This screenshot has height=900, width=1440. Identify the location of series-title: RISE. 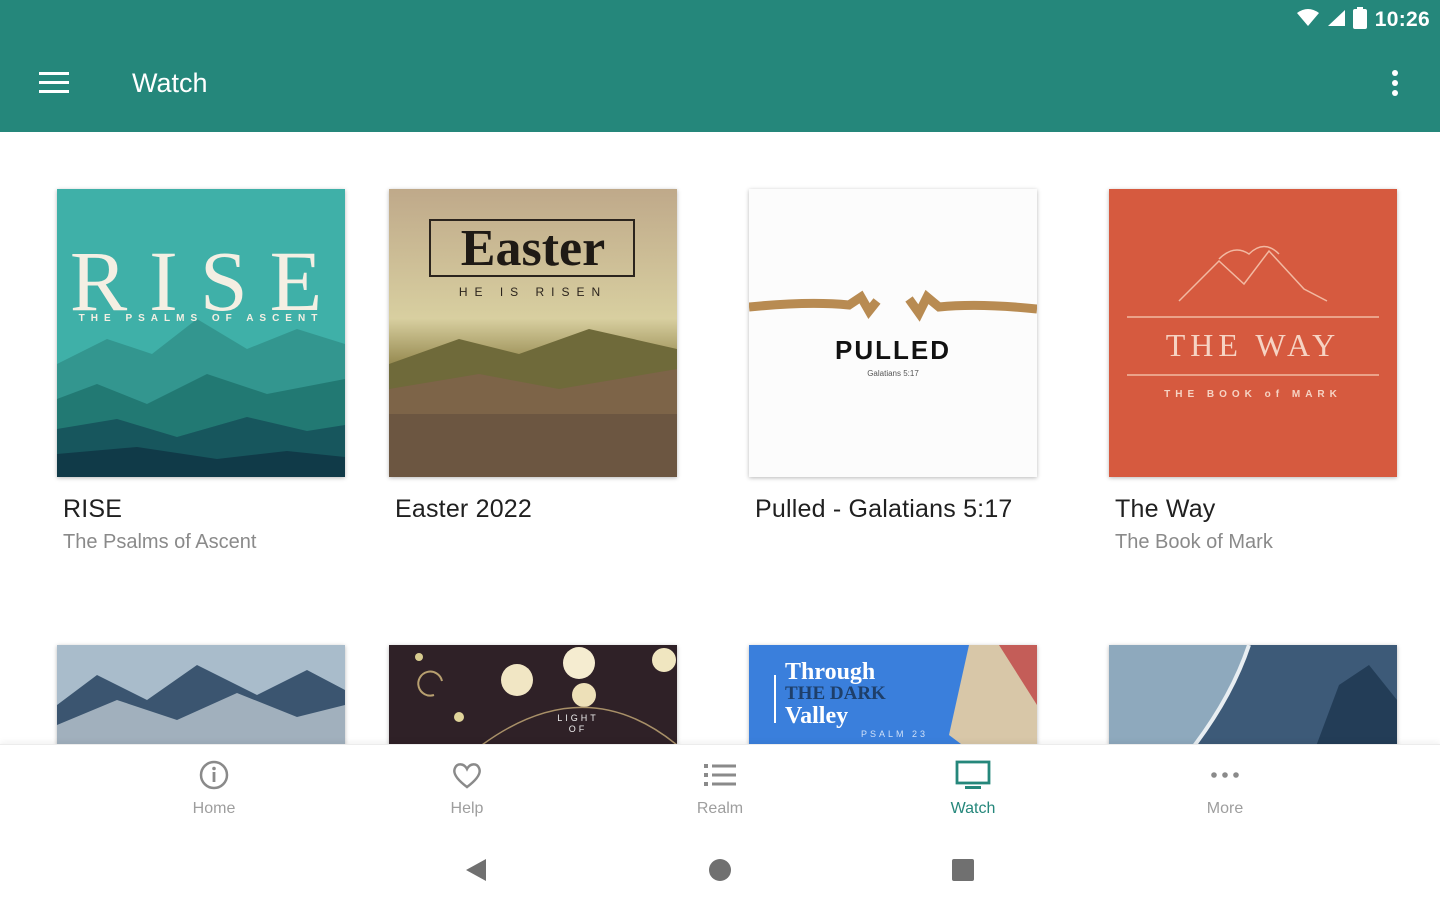
(93, 509).